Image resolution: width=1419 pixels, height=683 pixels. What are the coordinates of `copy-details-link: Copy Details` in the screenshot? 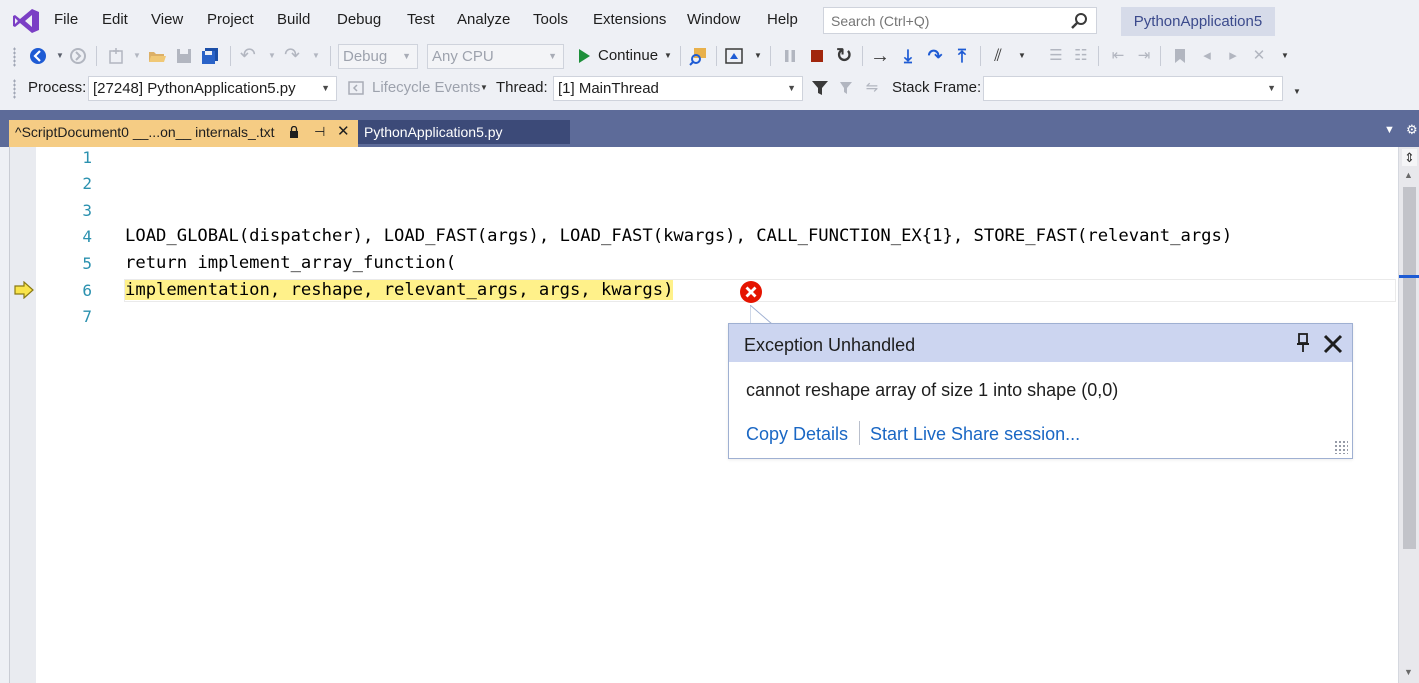 It's located at (797, 434).